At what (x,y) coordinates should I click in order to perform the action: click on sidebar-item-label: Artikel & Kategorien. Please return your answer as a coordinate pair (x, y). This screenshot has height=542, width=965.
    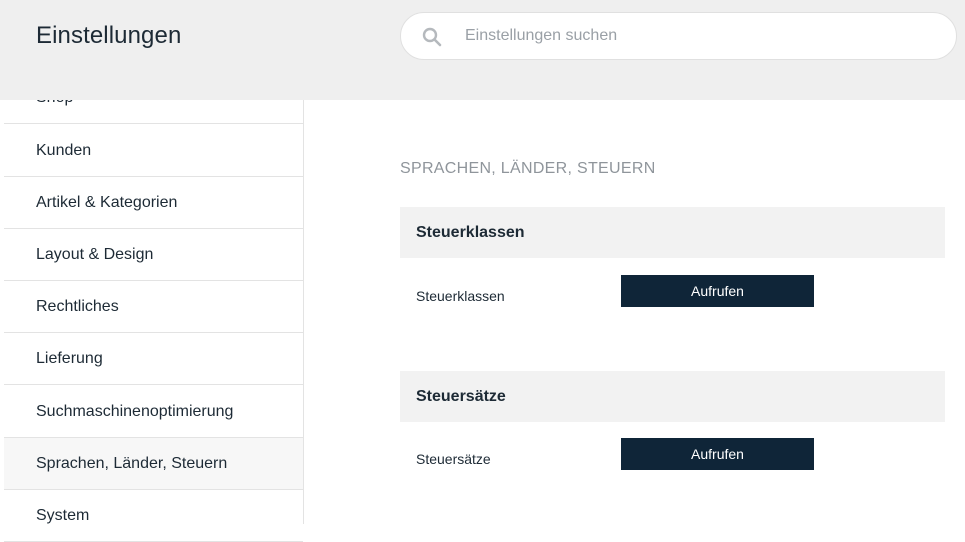
    Looking at the image, I should click on (107, 202).